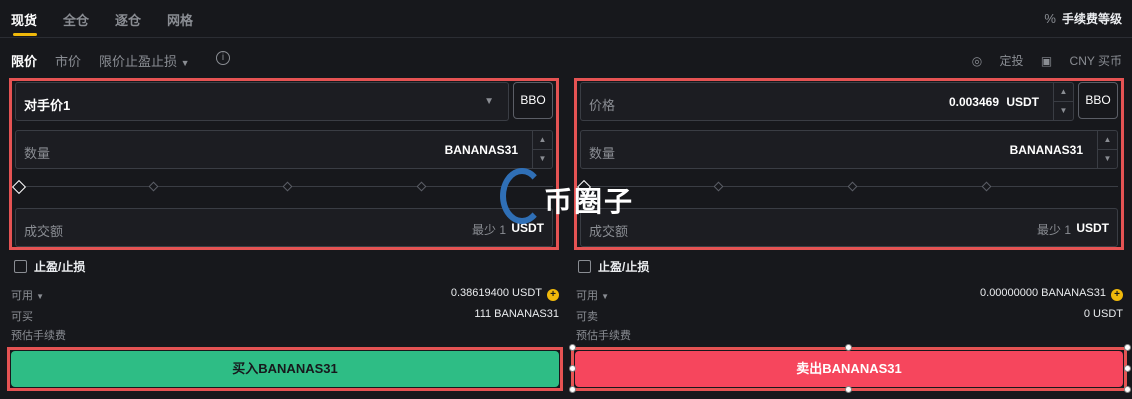 The image size is (1132, 399). I want to click on fee-level-link: % 手续费等级, so click(1083, 18).